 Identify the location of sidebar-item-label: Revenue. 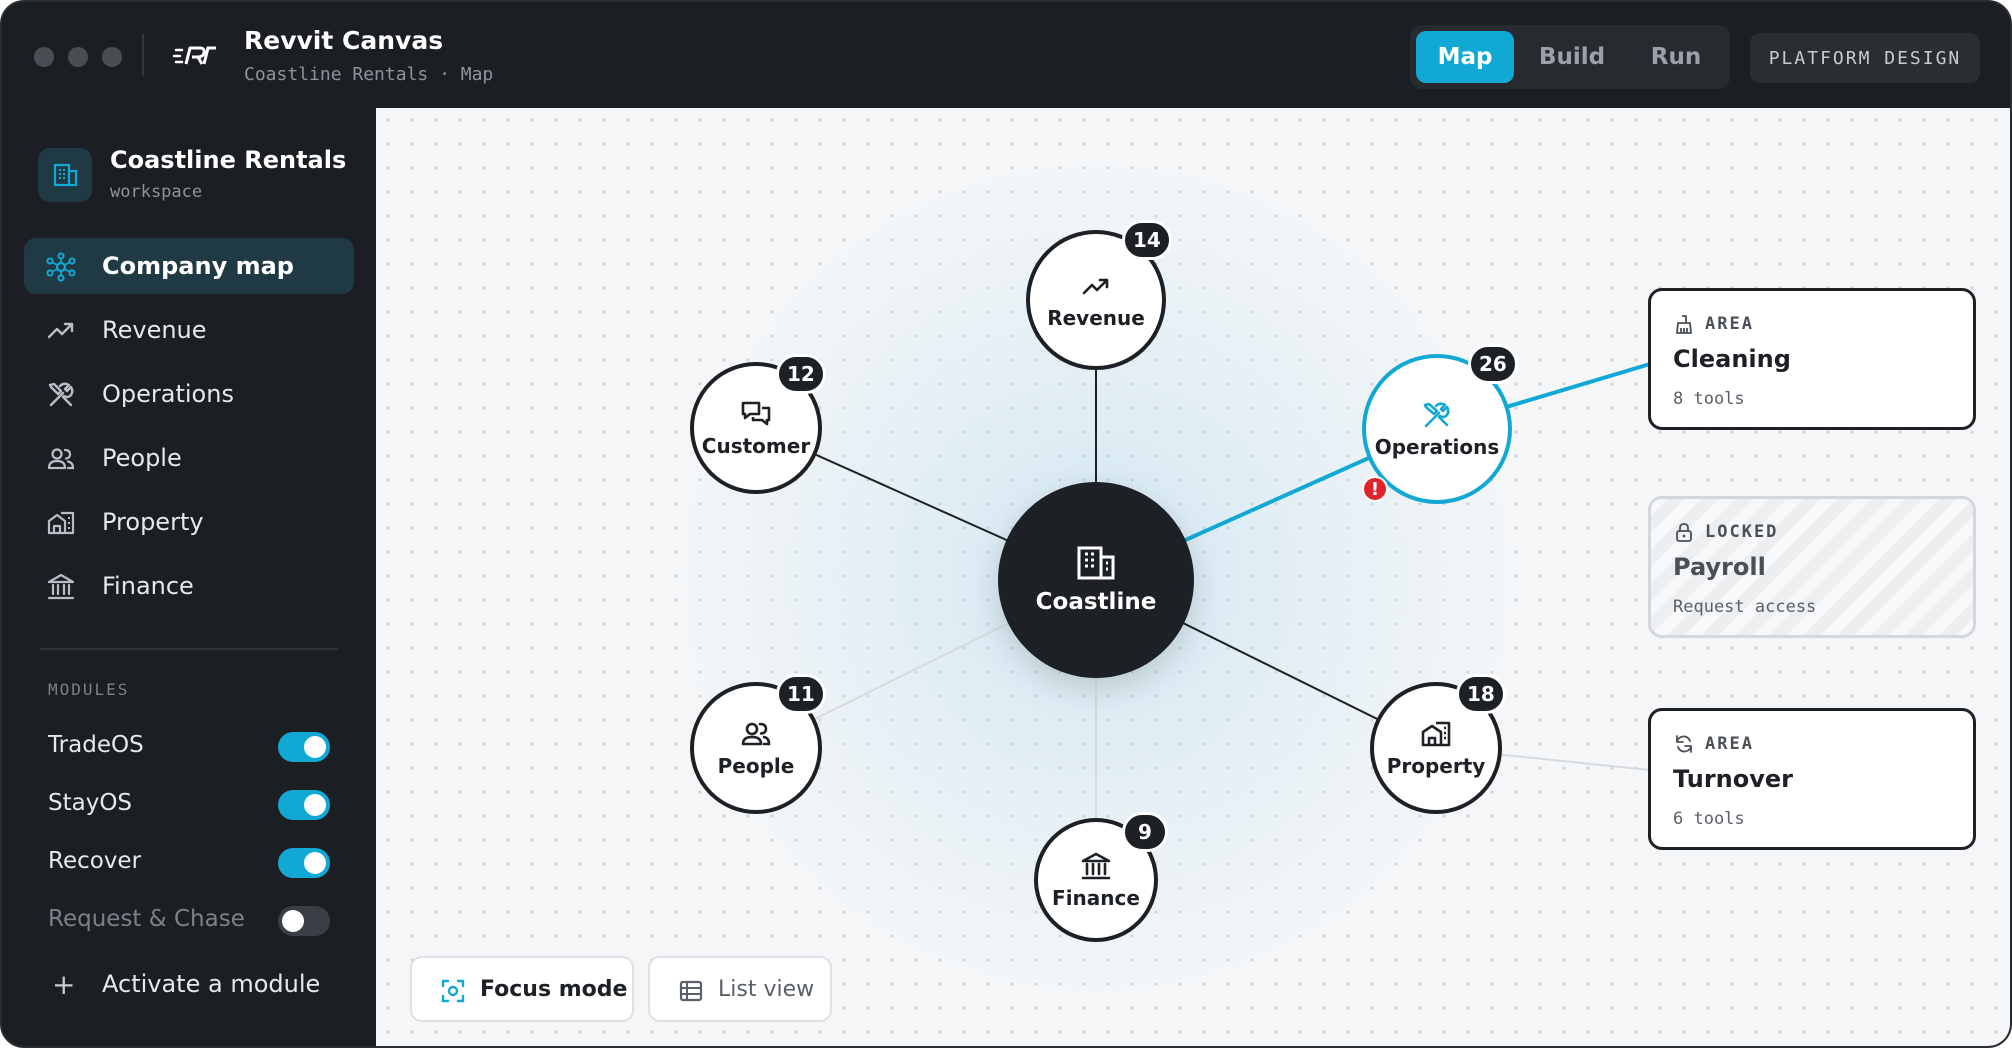
(154, 330).